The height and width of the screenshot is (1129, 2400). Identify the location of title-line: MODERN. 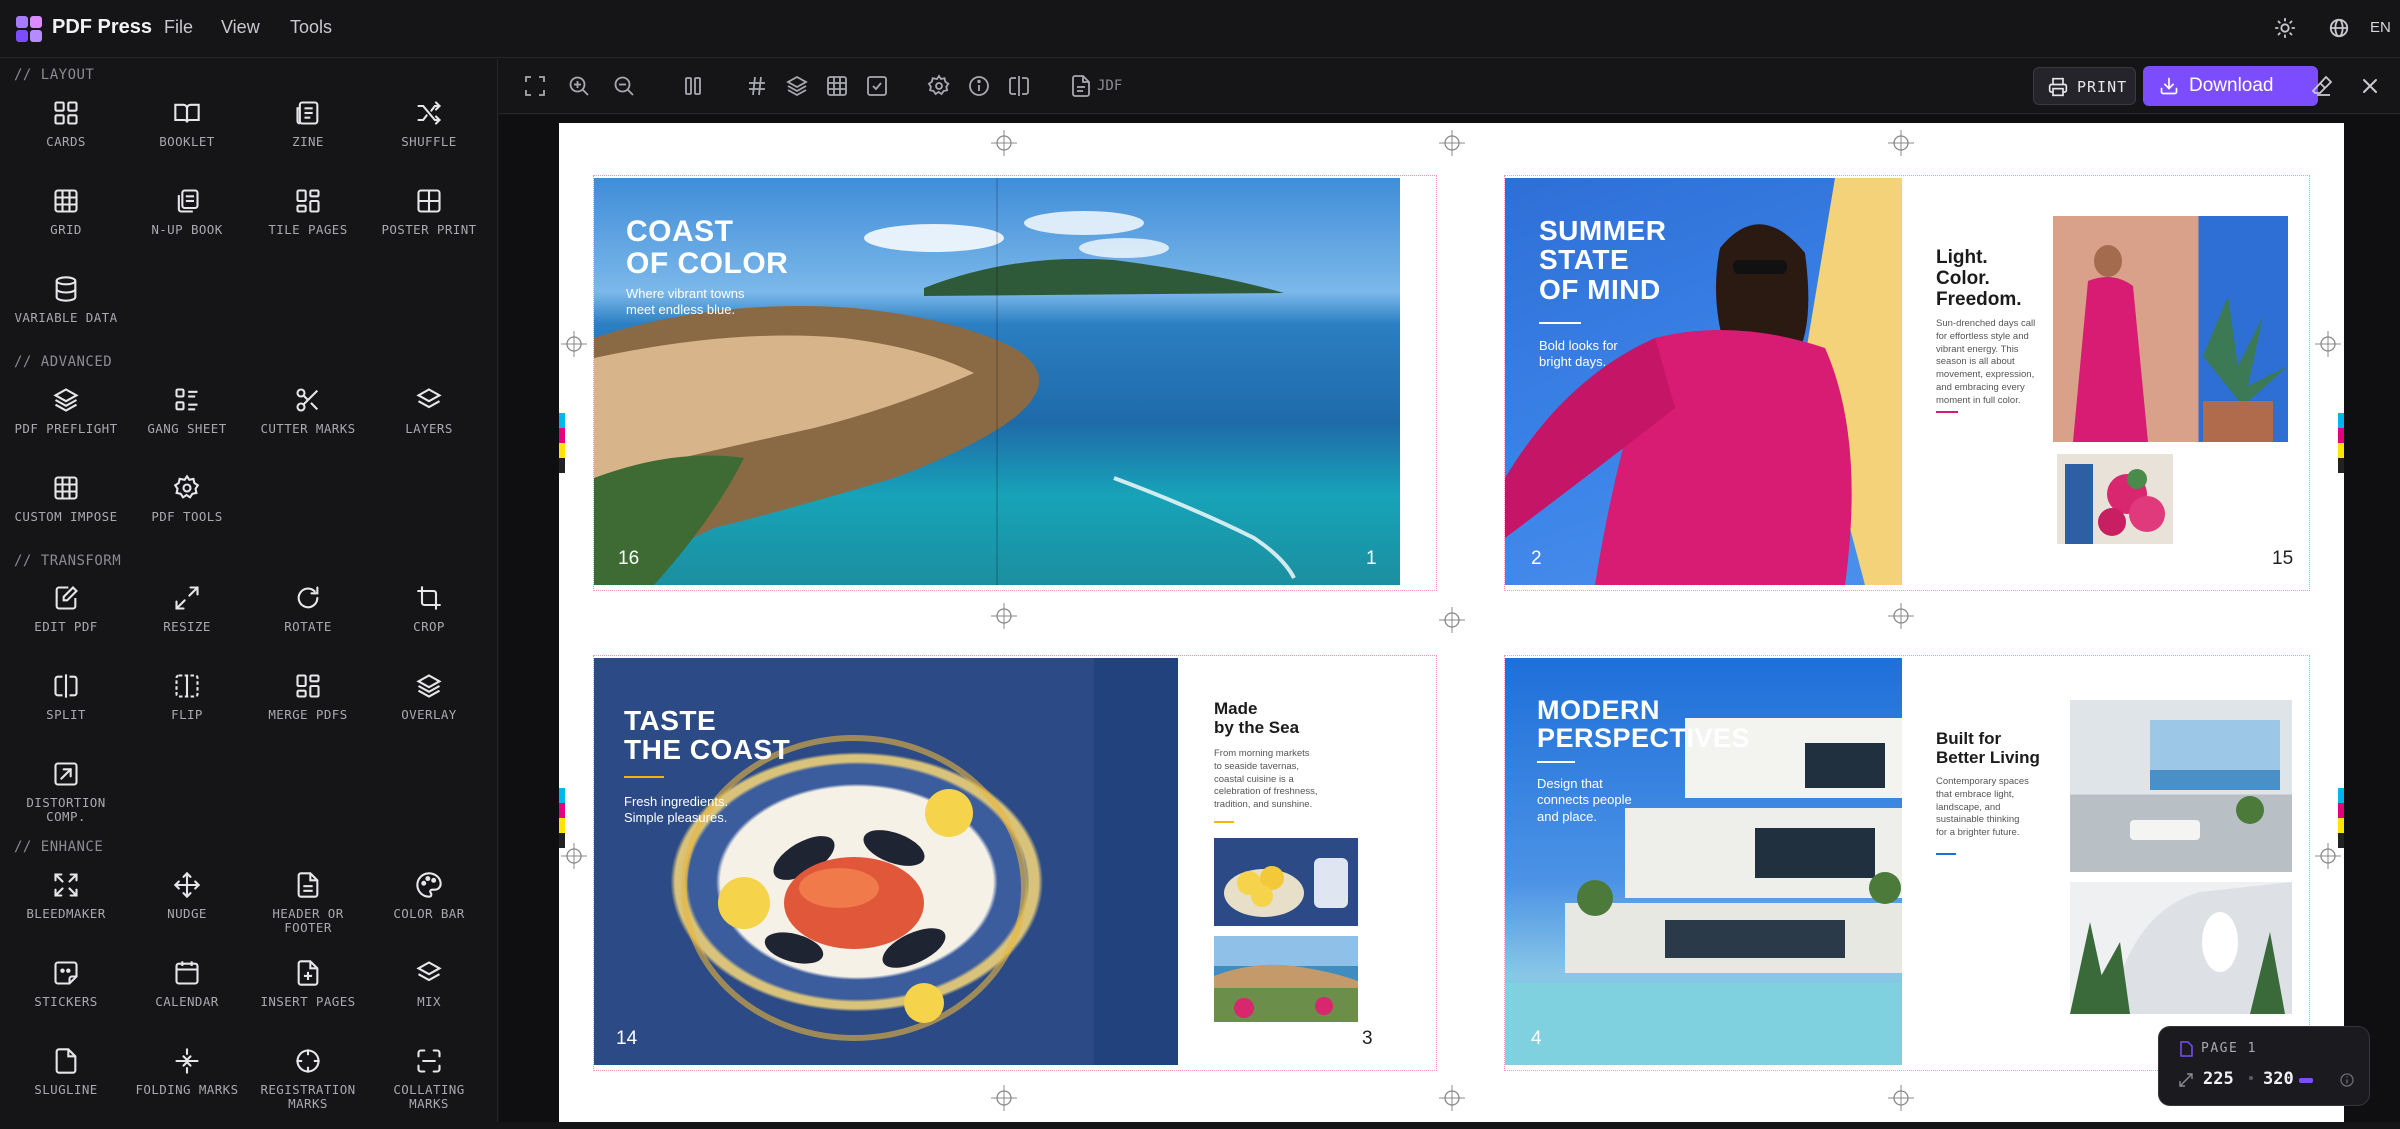
(1598, 710).